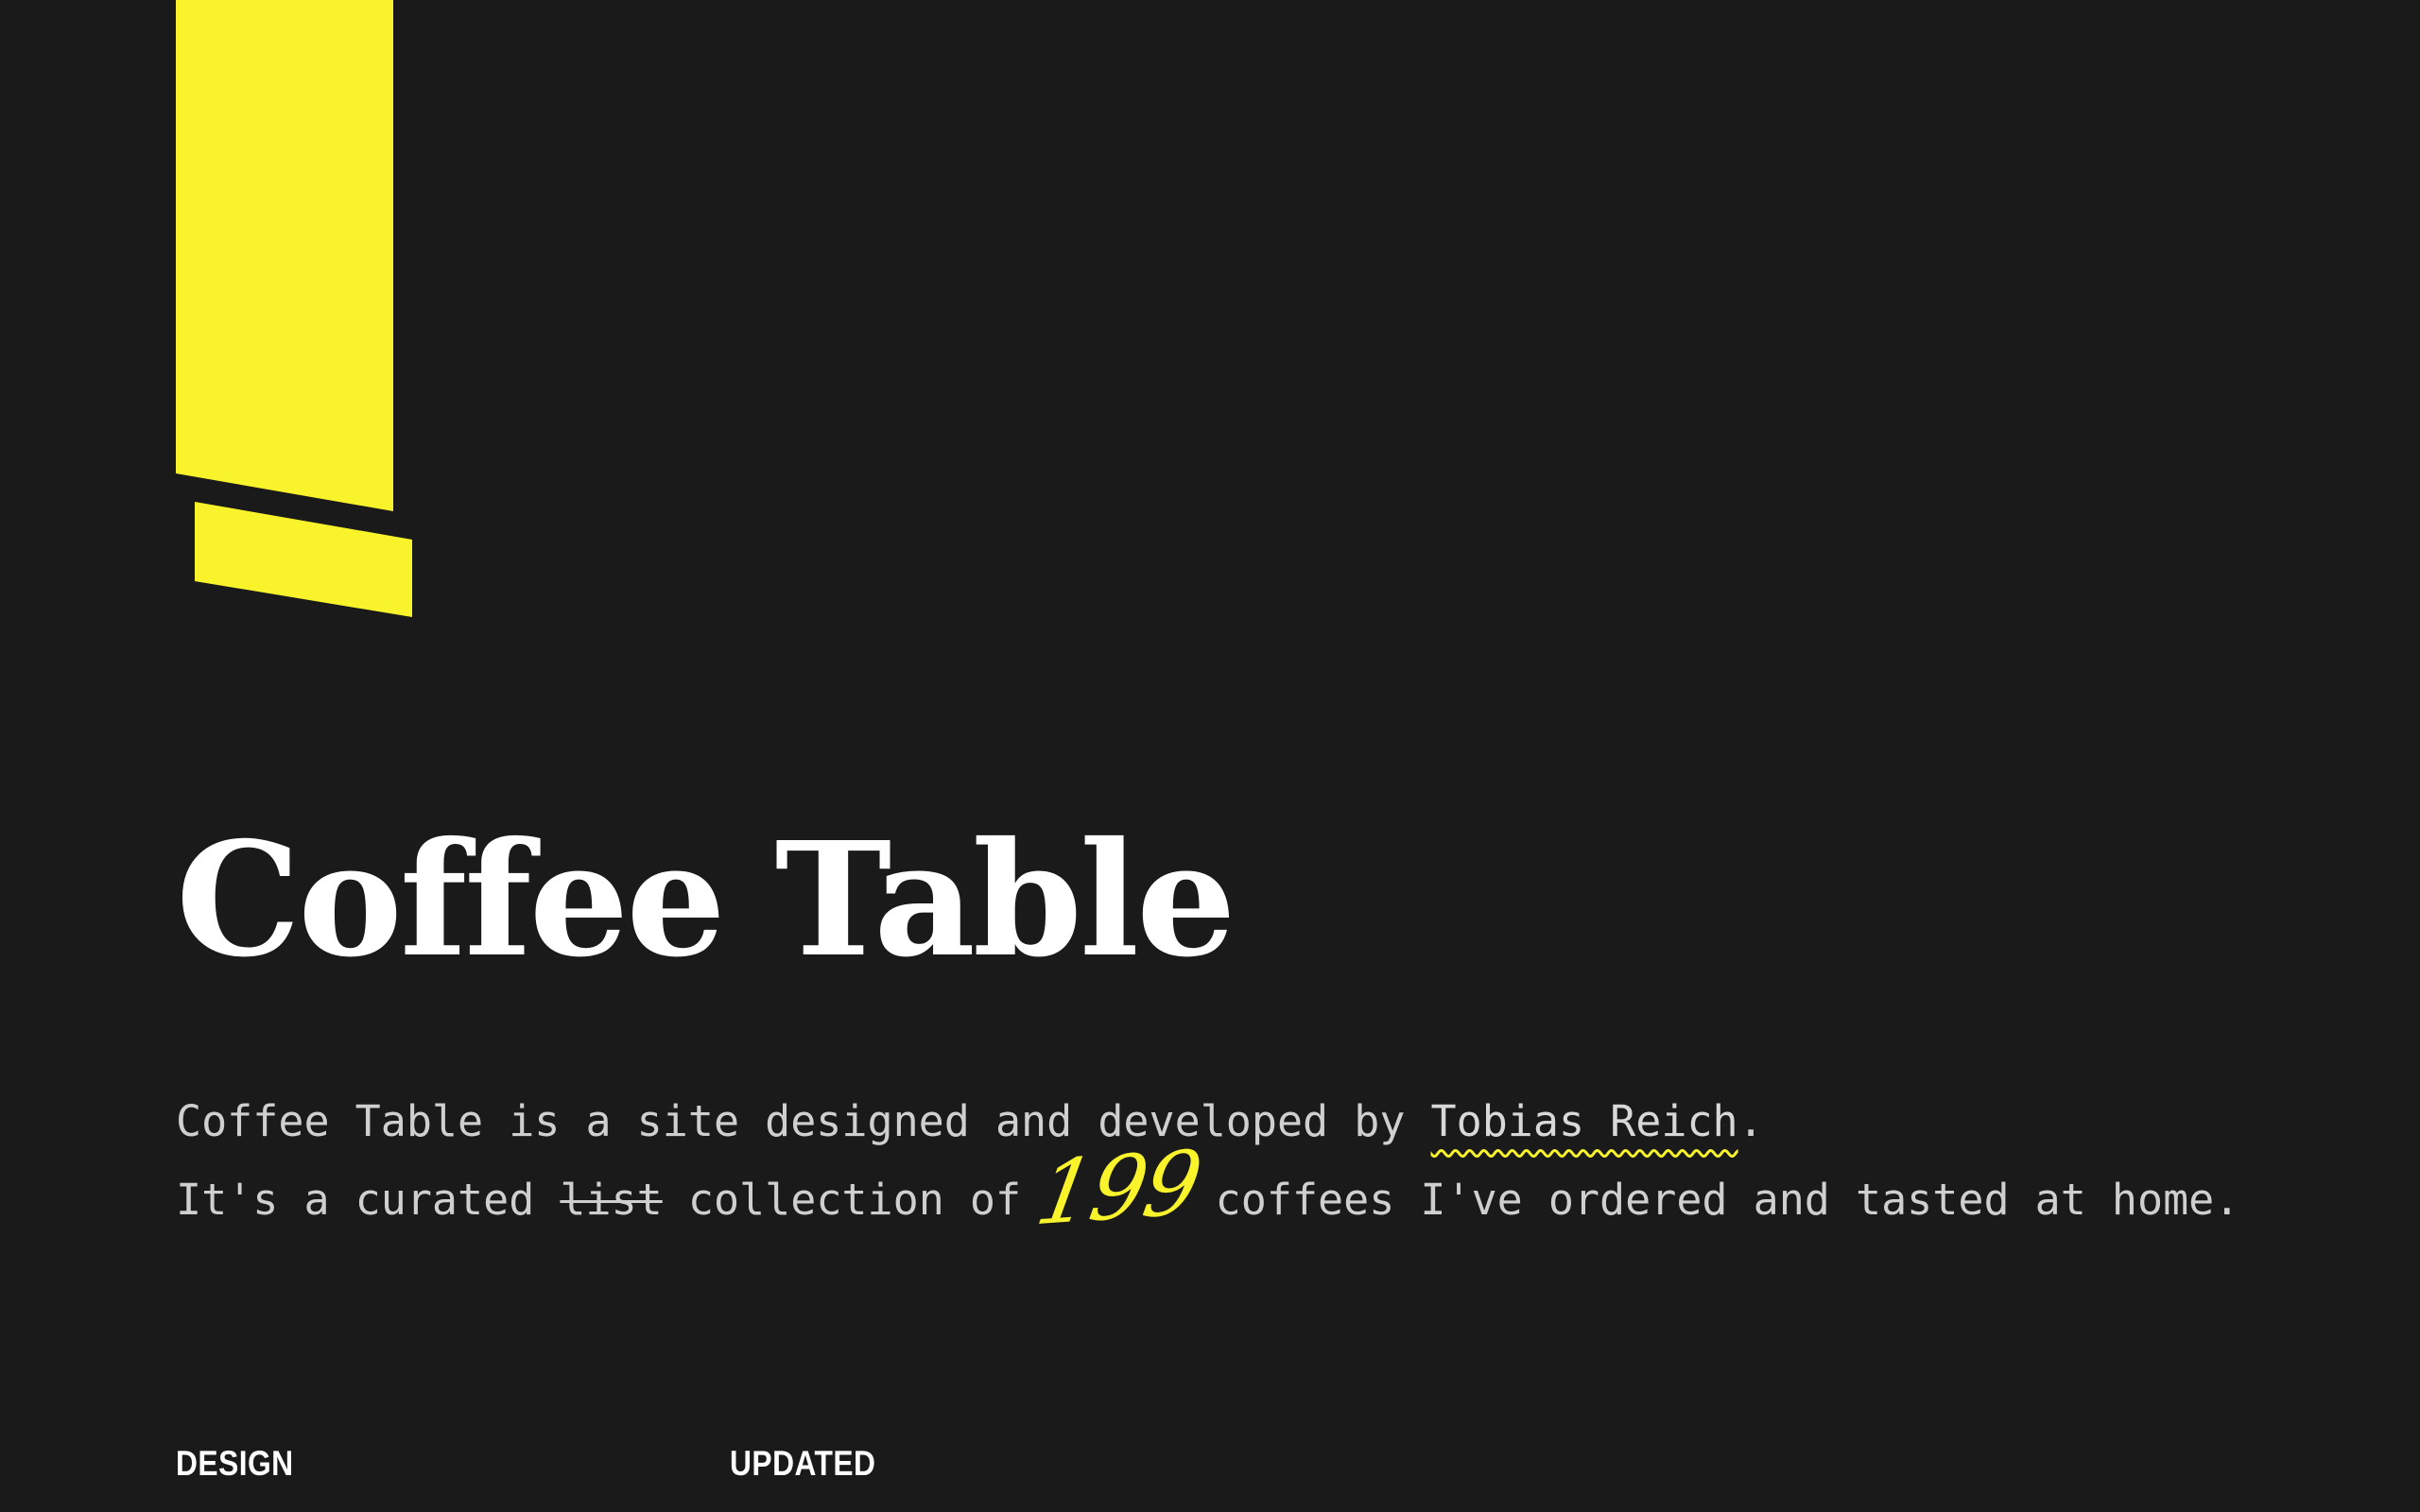 The height and width of the screenshot is (1512, 2420). I want to click on coffee-count: 199, so click(1118, 1188).